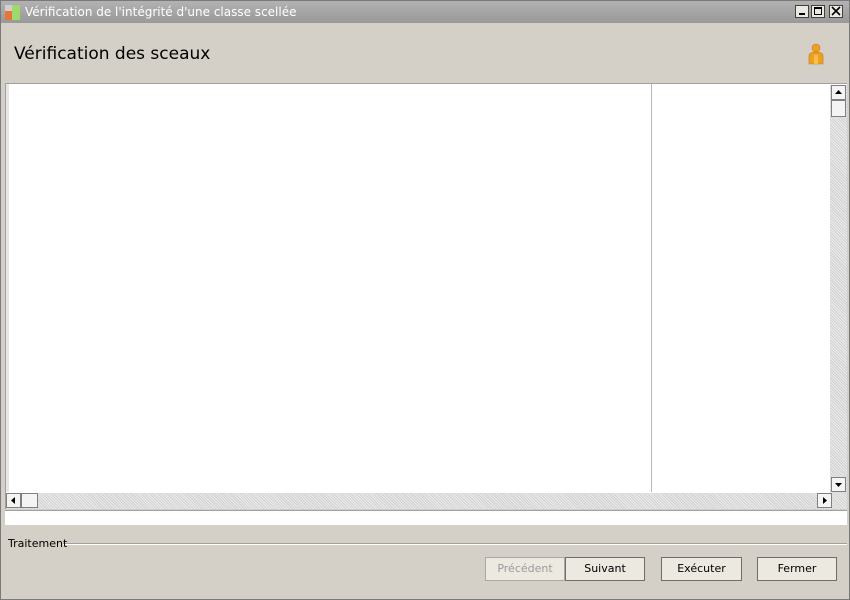  I want to click on horizontal-scroll-thumb, so click(29, 500).